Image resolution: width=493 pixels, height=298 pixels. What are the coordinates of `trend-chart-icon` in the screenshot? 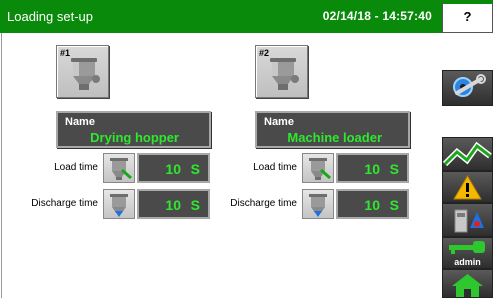 It's located at (467, 154).